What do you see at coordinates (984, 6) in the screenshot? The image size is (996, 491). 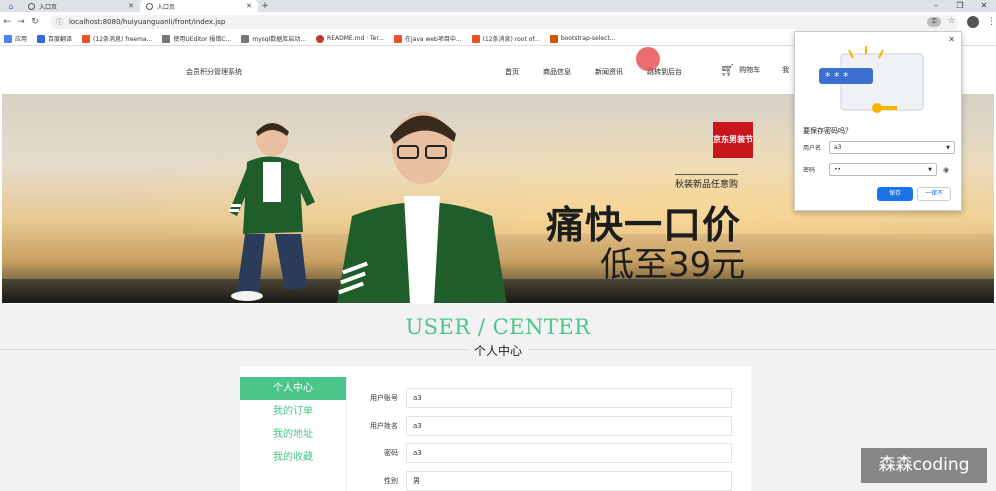 I see `close-window-button: ✕` at bounding box center [984, 6].